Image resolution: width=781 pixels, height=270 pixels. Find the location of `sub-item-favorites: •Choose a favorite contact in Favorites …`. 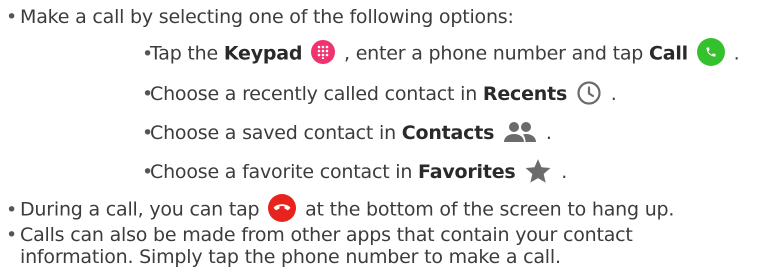

sub-item-favorites: •Choose a favorite contact in Favorites … is located at coordinates (355, 172).